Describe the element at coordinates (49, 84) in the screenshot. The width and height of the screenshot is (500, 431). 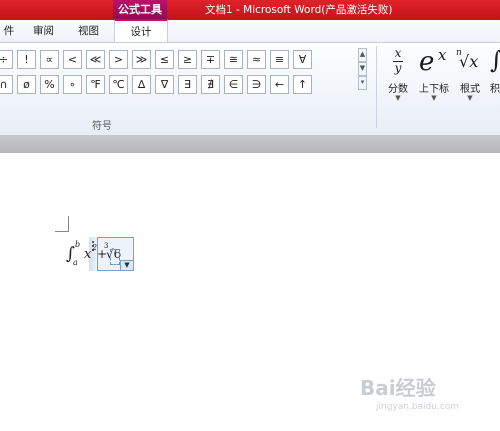
I see `symbol-button: %` at that location.